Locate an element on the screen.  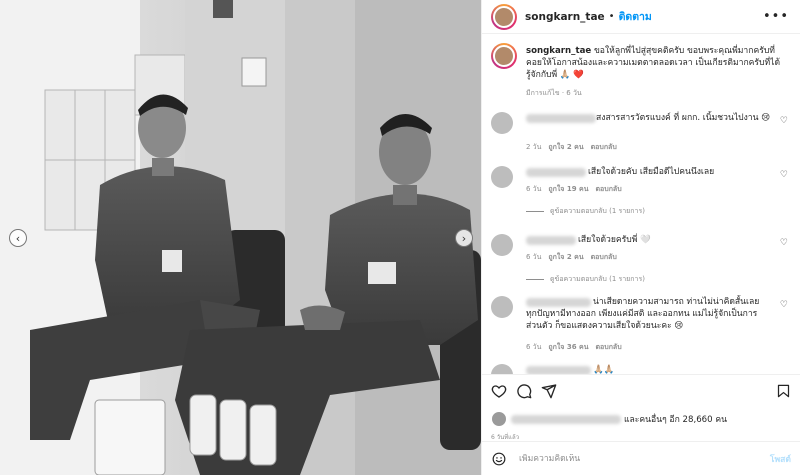
comment-meta: 2 วัน ถูกใจ 2 คน ตอบกลับ is located at coordinates (571, 147).